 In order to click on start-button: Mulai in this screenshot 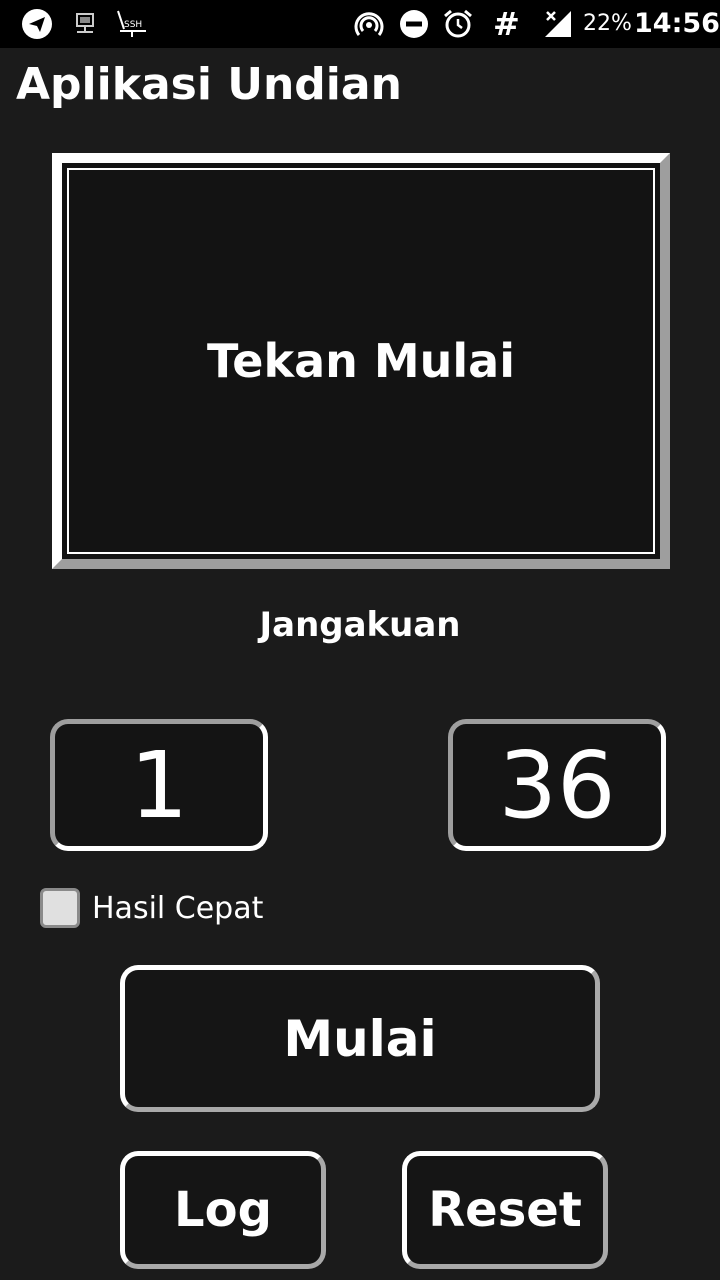, I will do `click(360, 1038)`.